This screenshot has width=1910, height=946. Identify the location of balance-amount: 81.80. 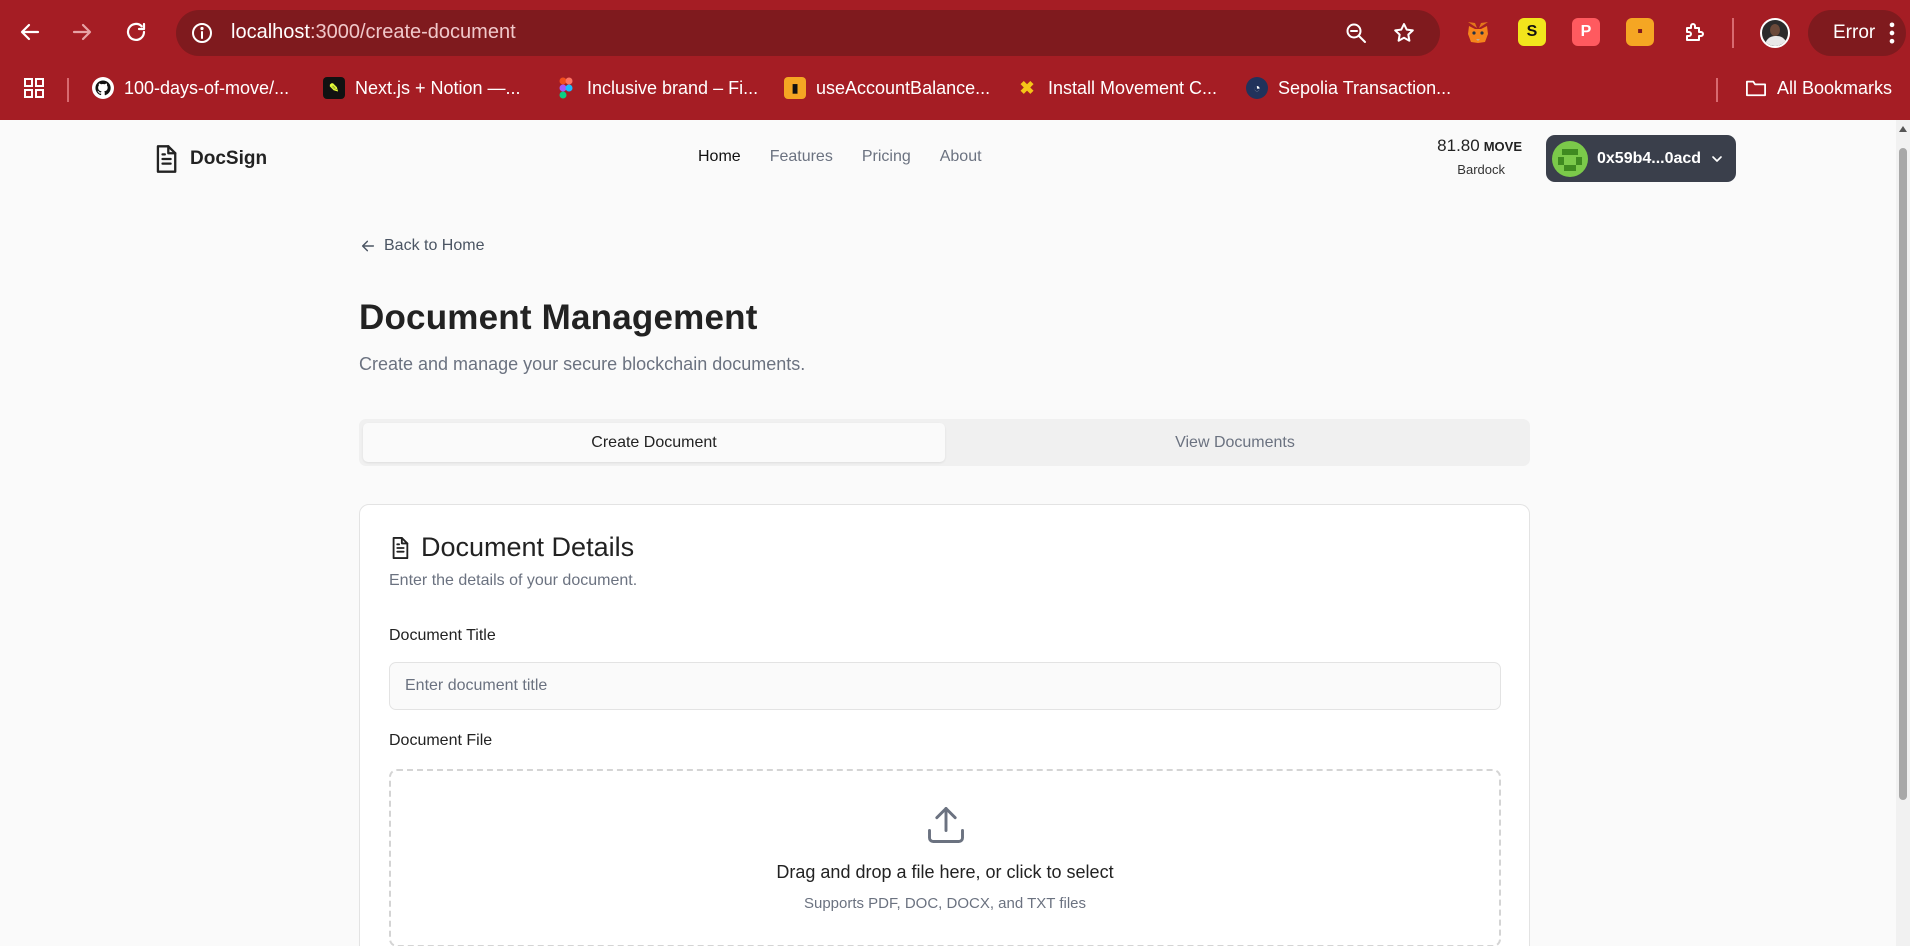
(1458, 145).